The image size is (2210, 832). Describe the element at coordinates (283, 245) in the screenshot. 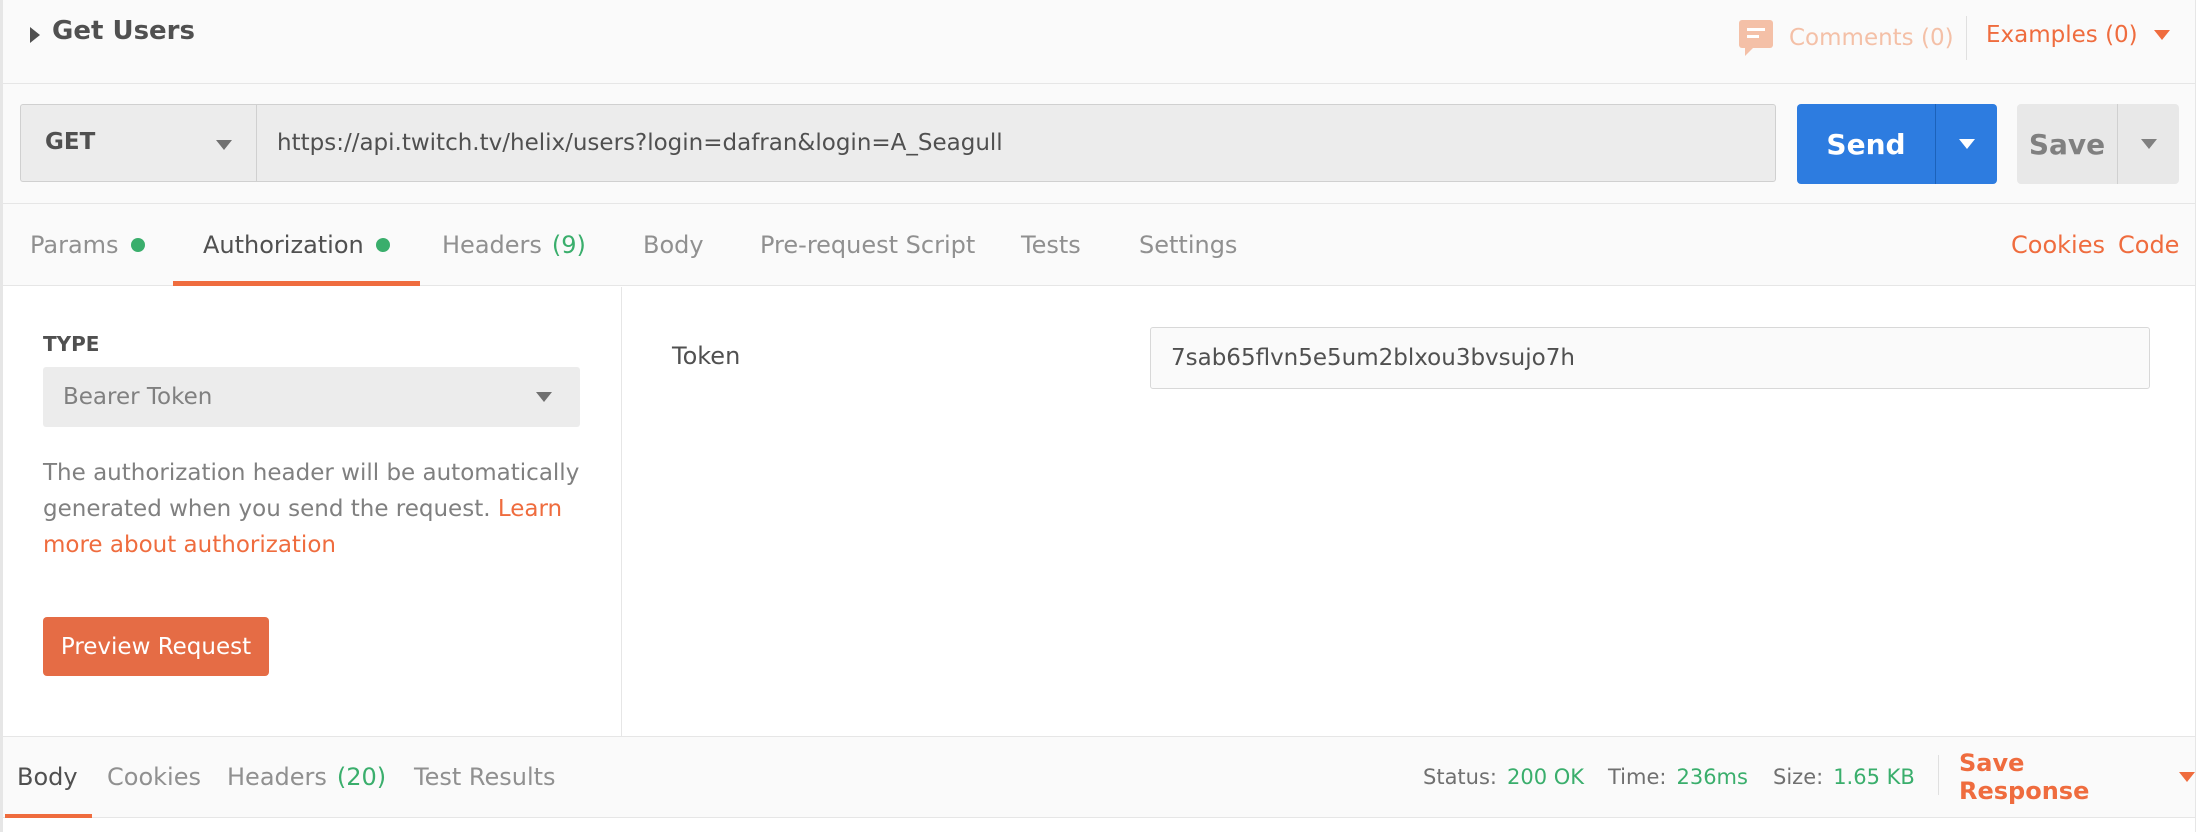

I see `tab-authorization-label: Authorization` at that location.